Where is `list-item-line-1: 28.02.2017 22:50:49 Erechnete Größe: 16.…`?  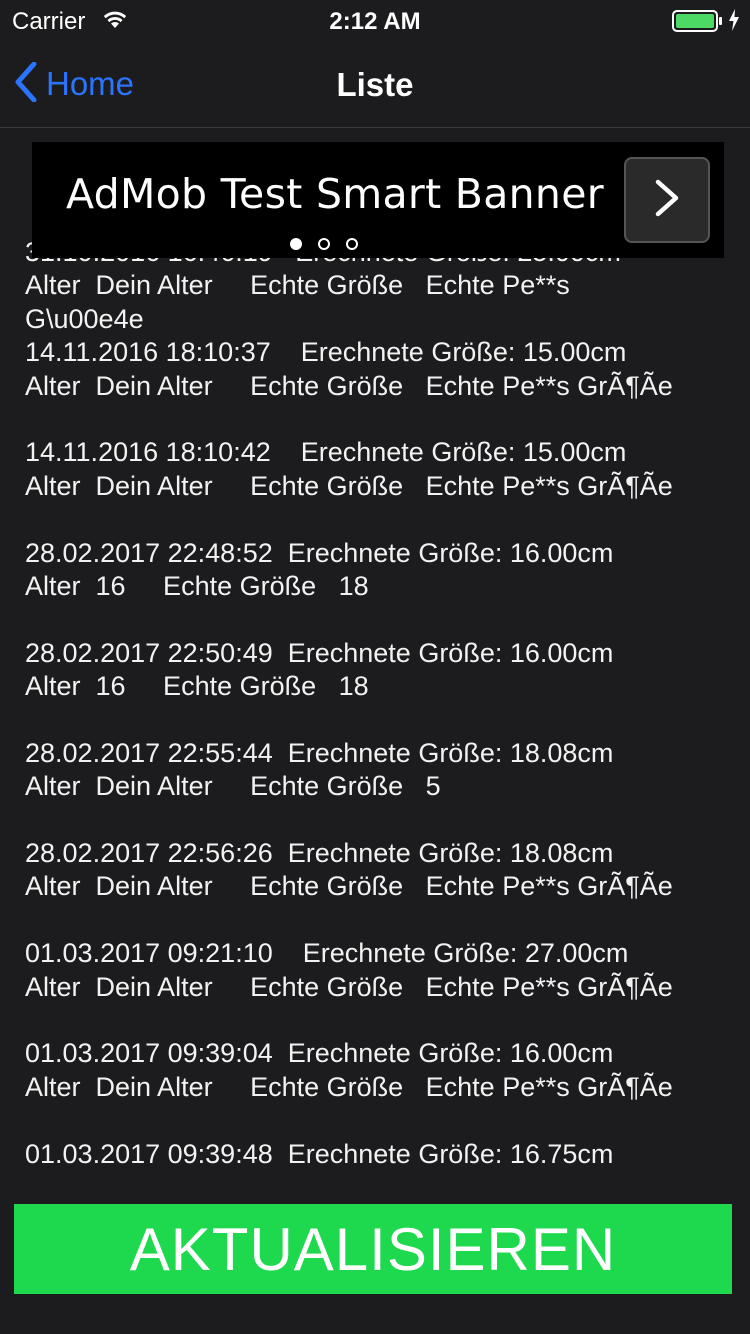 list-item-line-1: 28.02.2017 22:50:49 Erechnete Größe: 16.… is located at coordinates (319, 652).